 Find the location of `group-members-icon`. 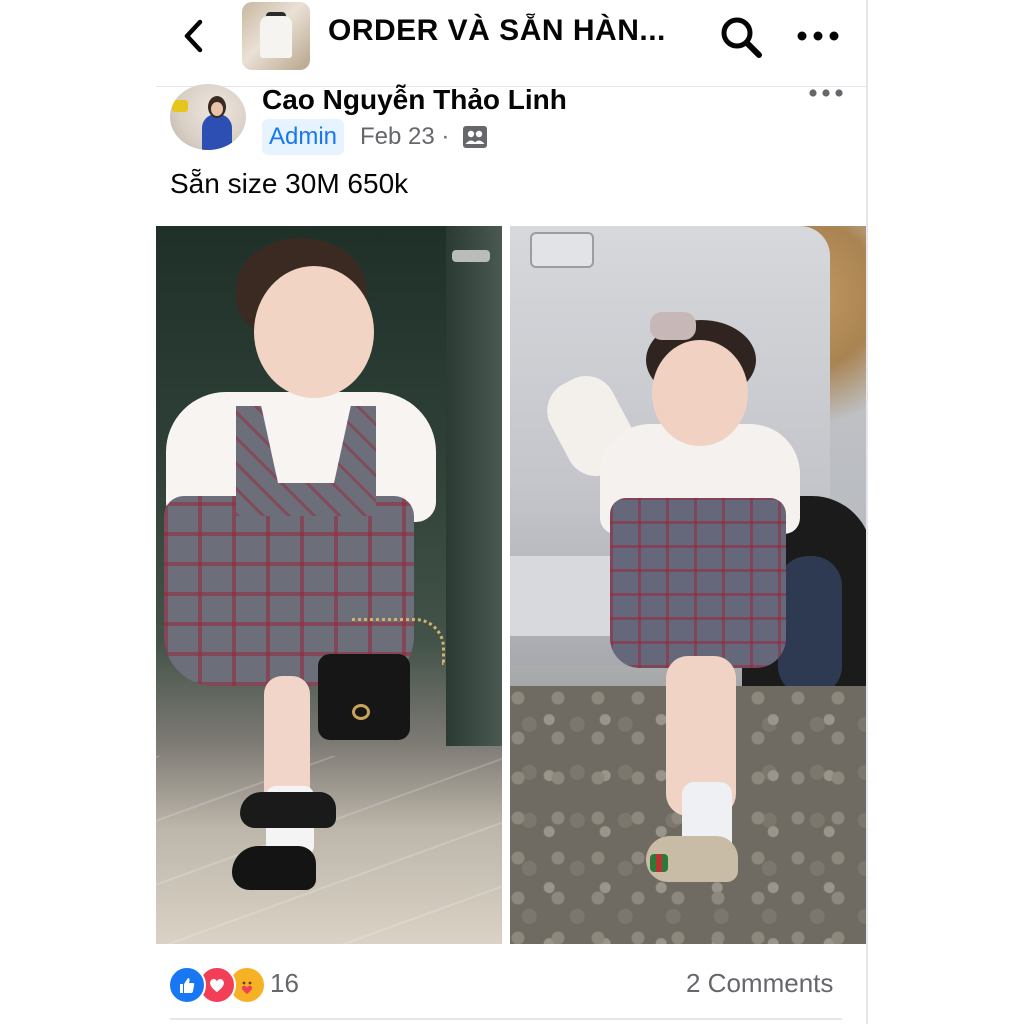

group-members-icon is located at coordinates (475, 137).